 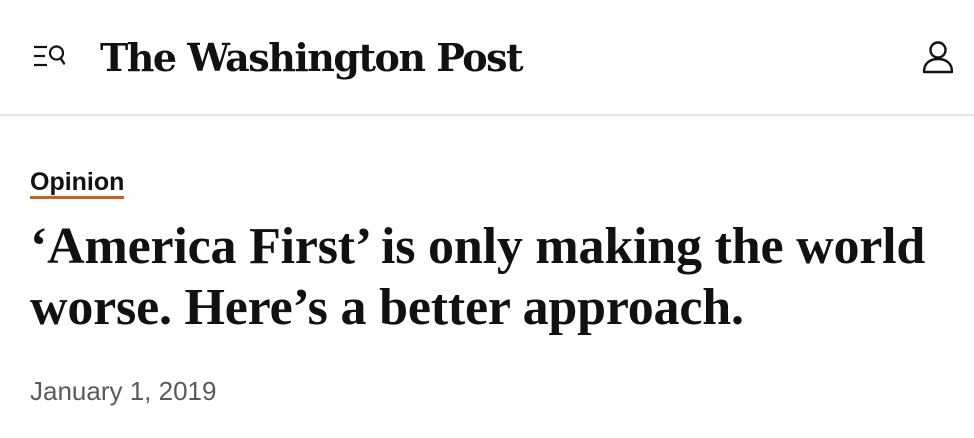 What do you see at coordinates (123, 391) in the screenshot?
I see `publish-date: January 1, 2019` at bounding box center [123, 391].